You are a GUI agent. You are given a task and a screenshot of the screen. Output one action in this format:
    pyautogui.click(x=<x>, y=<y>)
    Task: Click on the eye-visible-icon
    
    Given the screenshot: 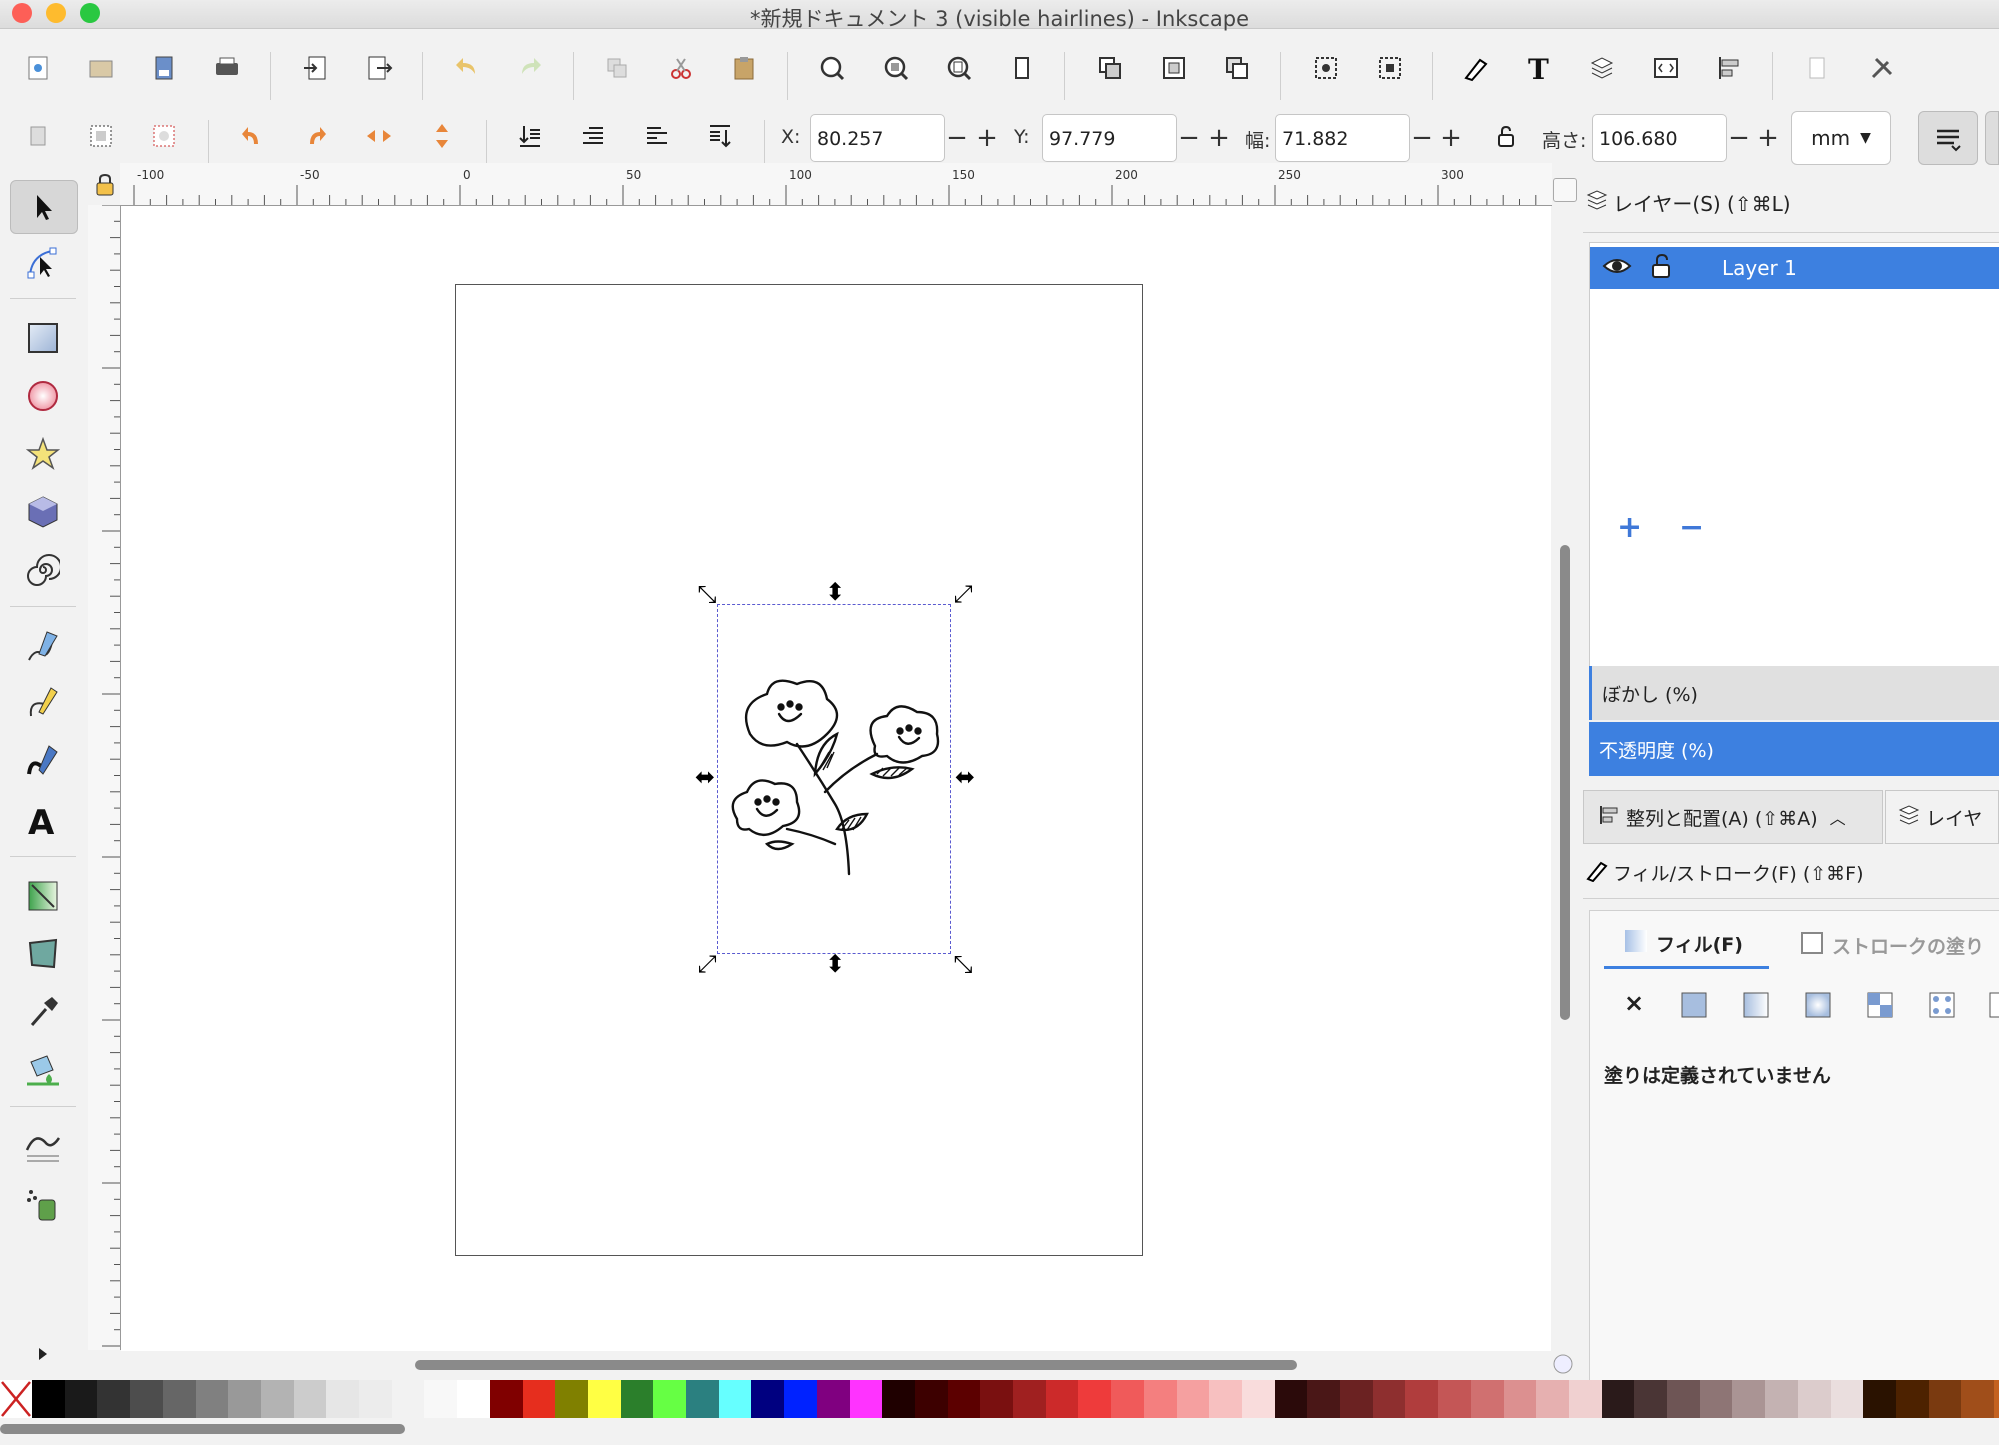 What is the action you would take?
    pyautogui.click(x=1617, y=268)
    